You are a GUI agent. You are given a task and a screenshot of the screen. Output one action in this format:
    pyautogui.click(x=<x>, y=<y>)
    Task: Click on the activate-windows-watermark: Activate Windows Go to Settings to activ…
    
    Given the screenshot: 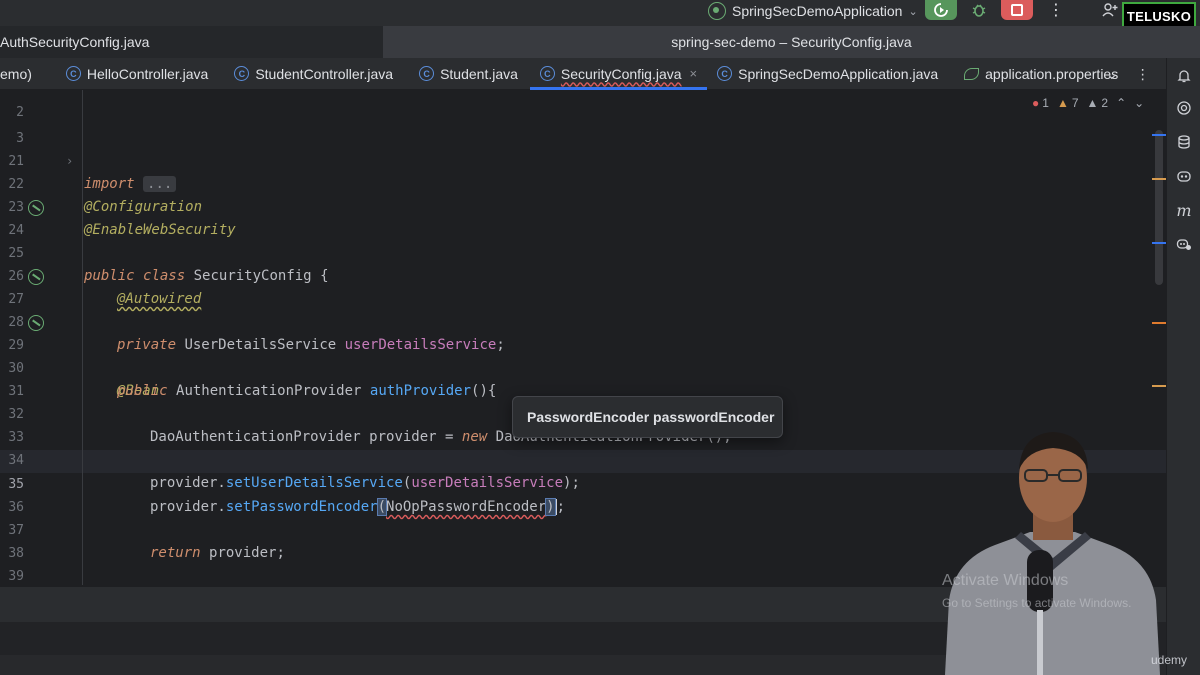 What is the action you would take?
    pyautogui.click(x=1037, y=591)
    